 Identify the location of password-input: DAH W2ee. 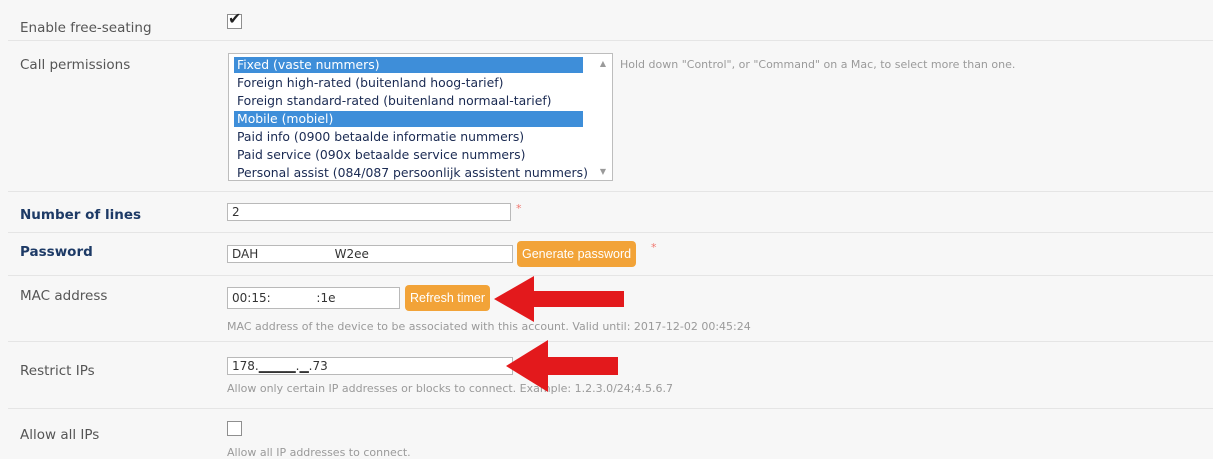
(370, 254).